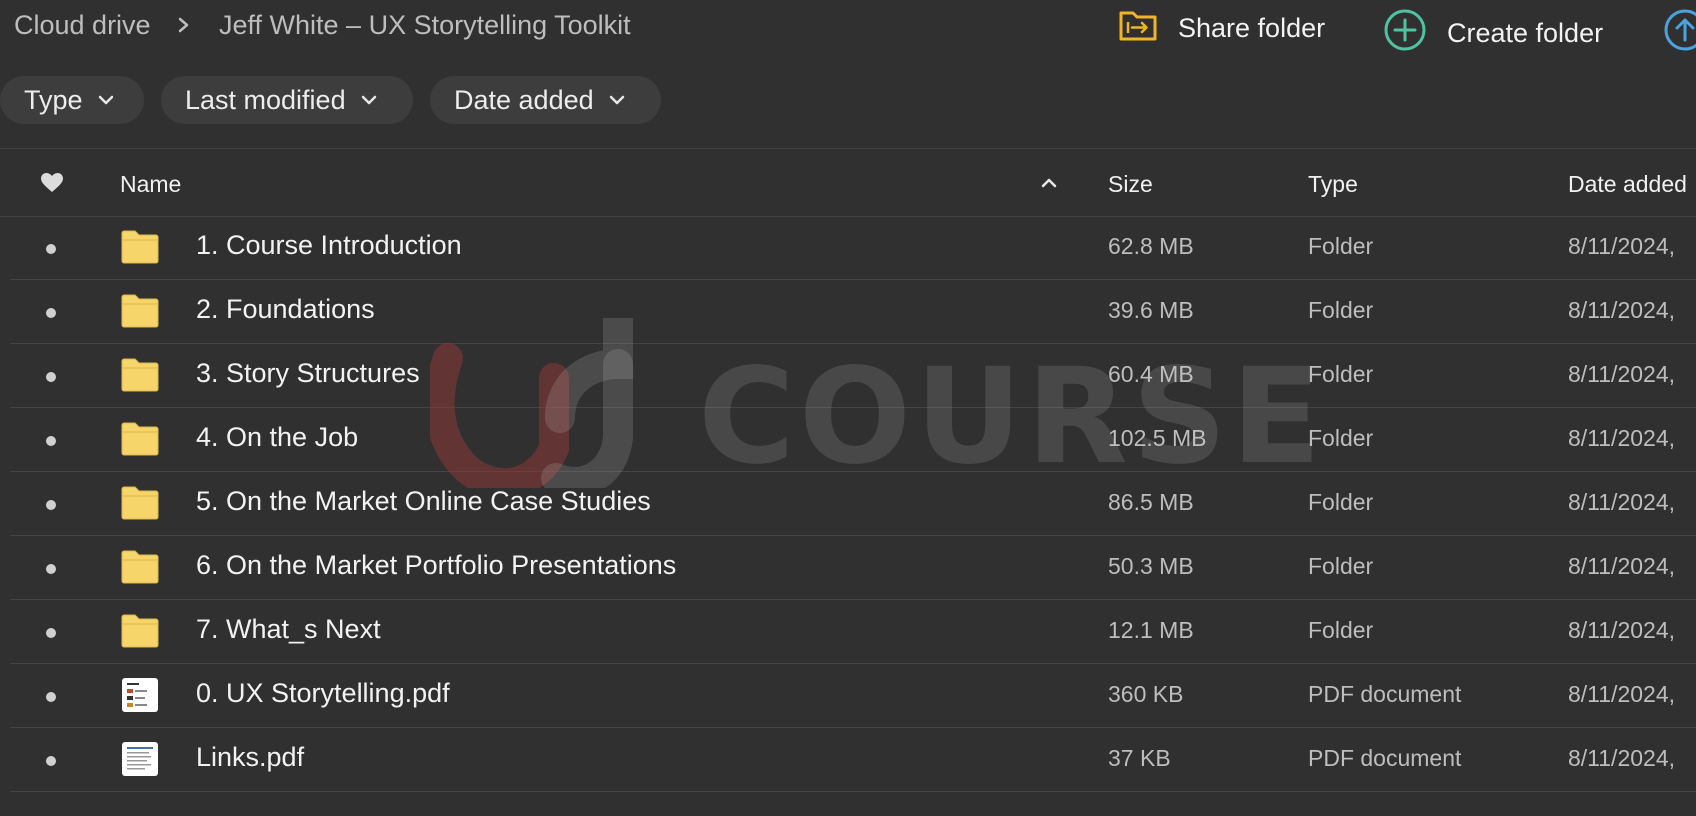  What do you see at coordinates (82, 25) in the screenshot?
I see `breadcrumb-root: Cloud drive` at bounding box center [82, 25].